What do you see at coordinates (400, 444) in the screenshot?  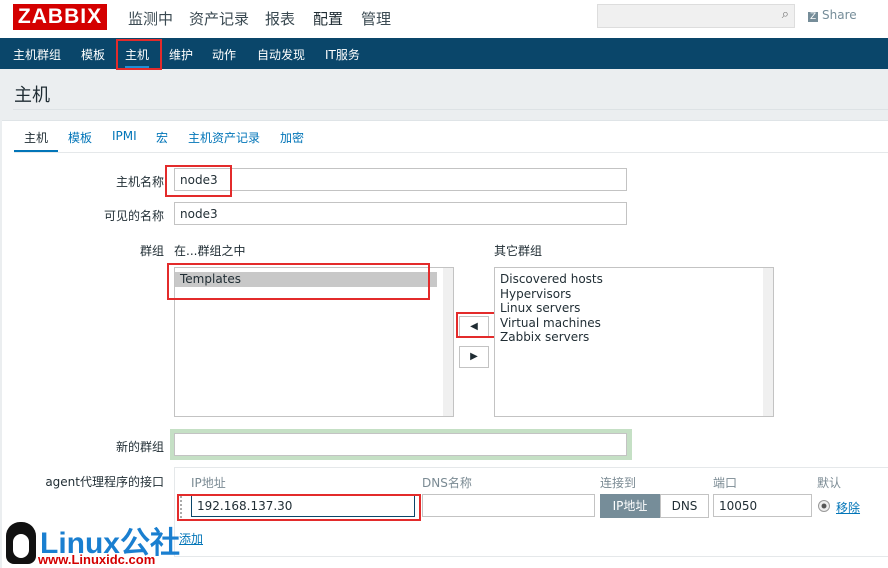 I see `new-group-input` at bounding box center [400, 444].